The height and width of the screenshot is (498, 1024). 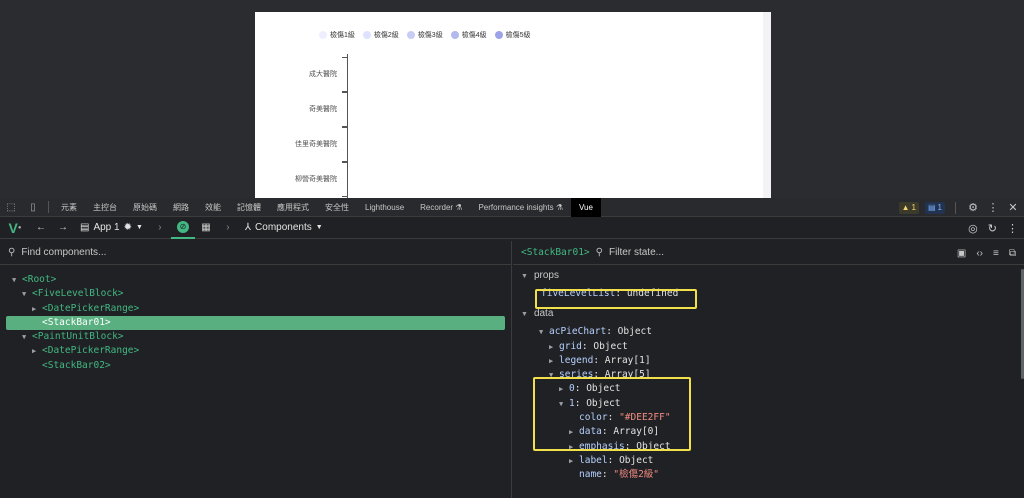 What do you see at coordinates (384, 207) in the screenshot?
I see `devtools-tab: Lighthouse` at bounding box center [384, 207].